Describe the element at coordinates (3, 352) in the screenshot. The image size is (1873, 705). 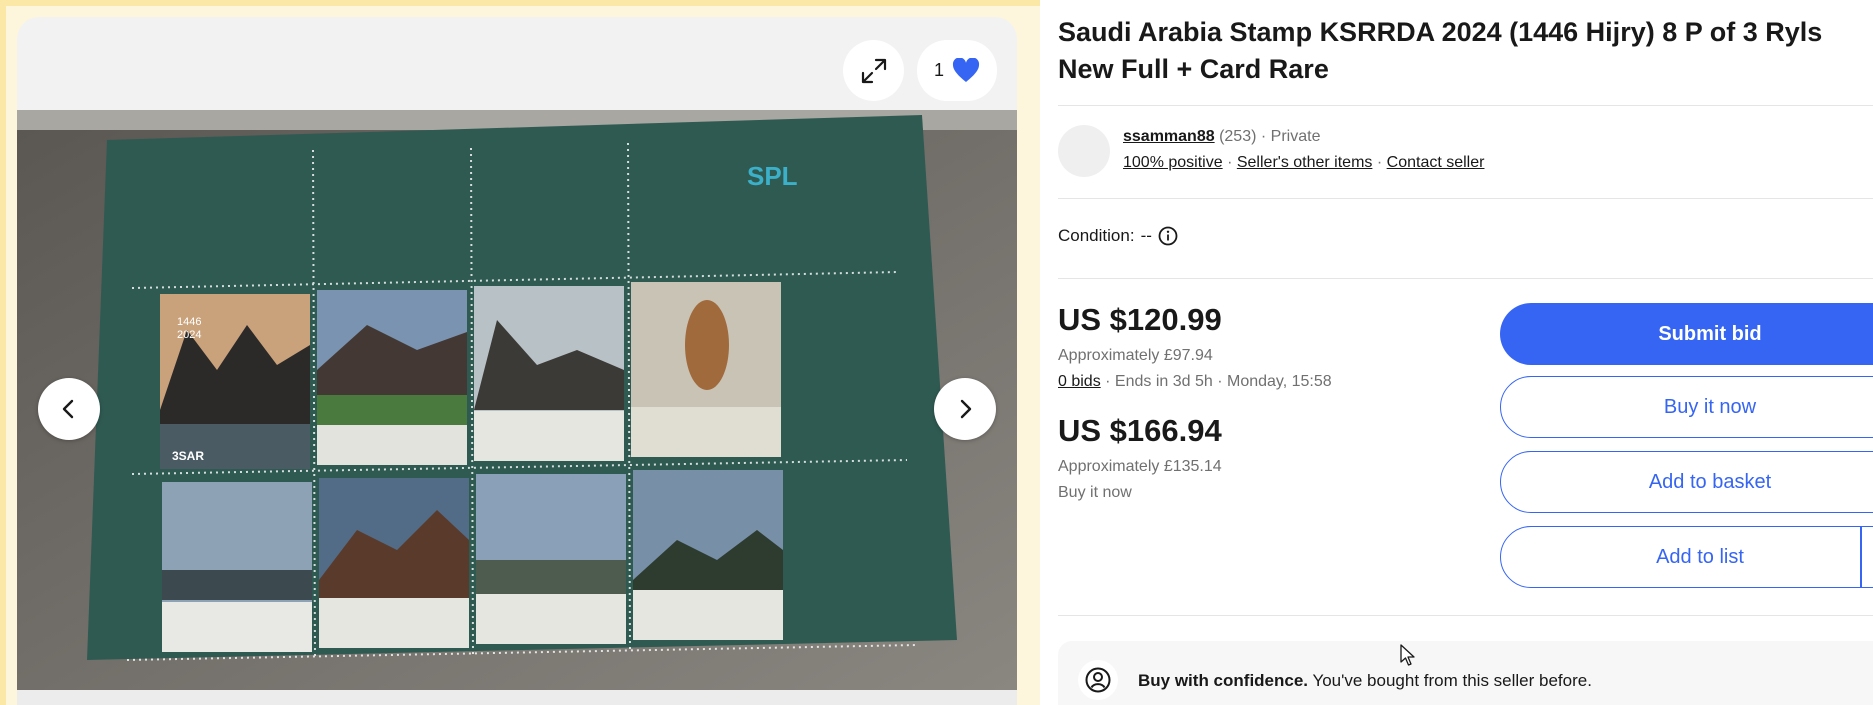
I see `page-left-border` at that location.